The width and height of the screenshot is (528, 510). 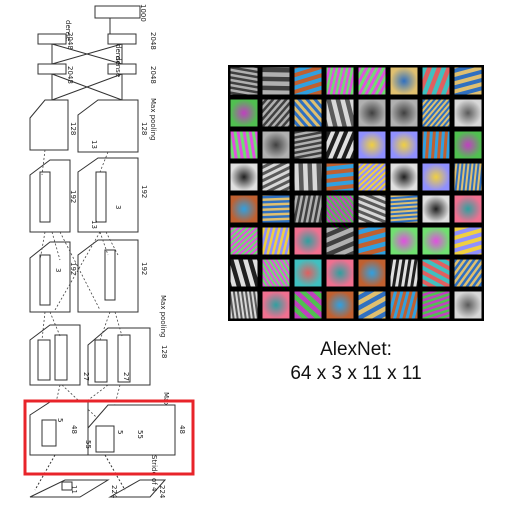 I want to click on label-55-a: 55, so click(x=88, y=444).